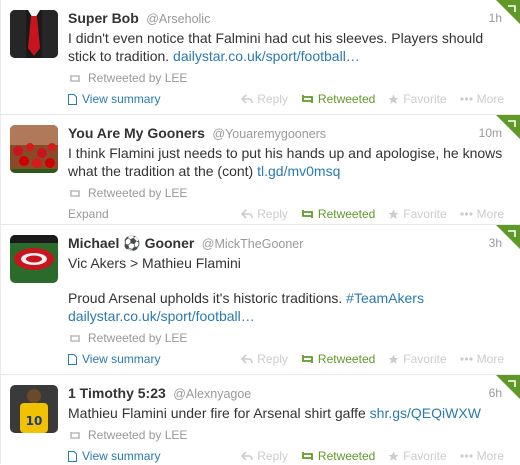 The height and width of the screenshot is (465, 520). I want to click on avatar: 10, so click(34, 409).